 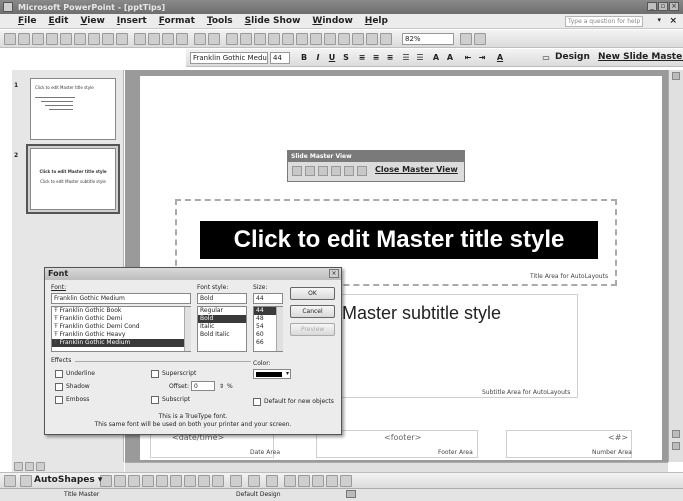 I want to click on restore-icon: ▫, so click(x=663, y=6).